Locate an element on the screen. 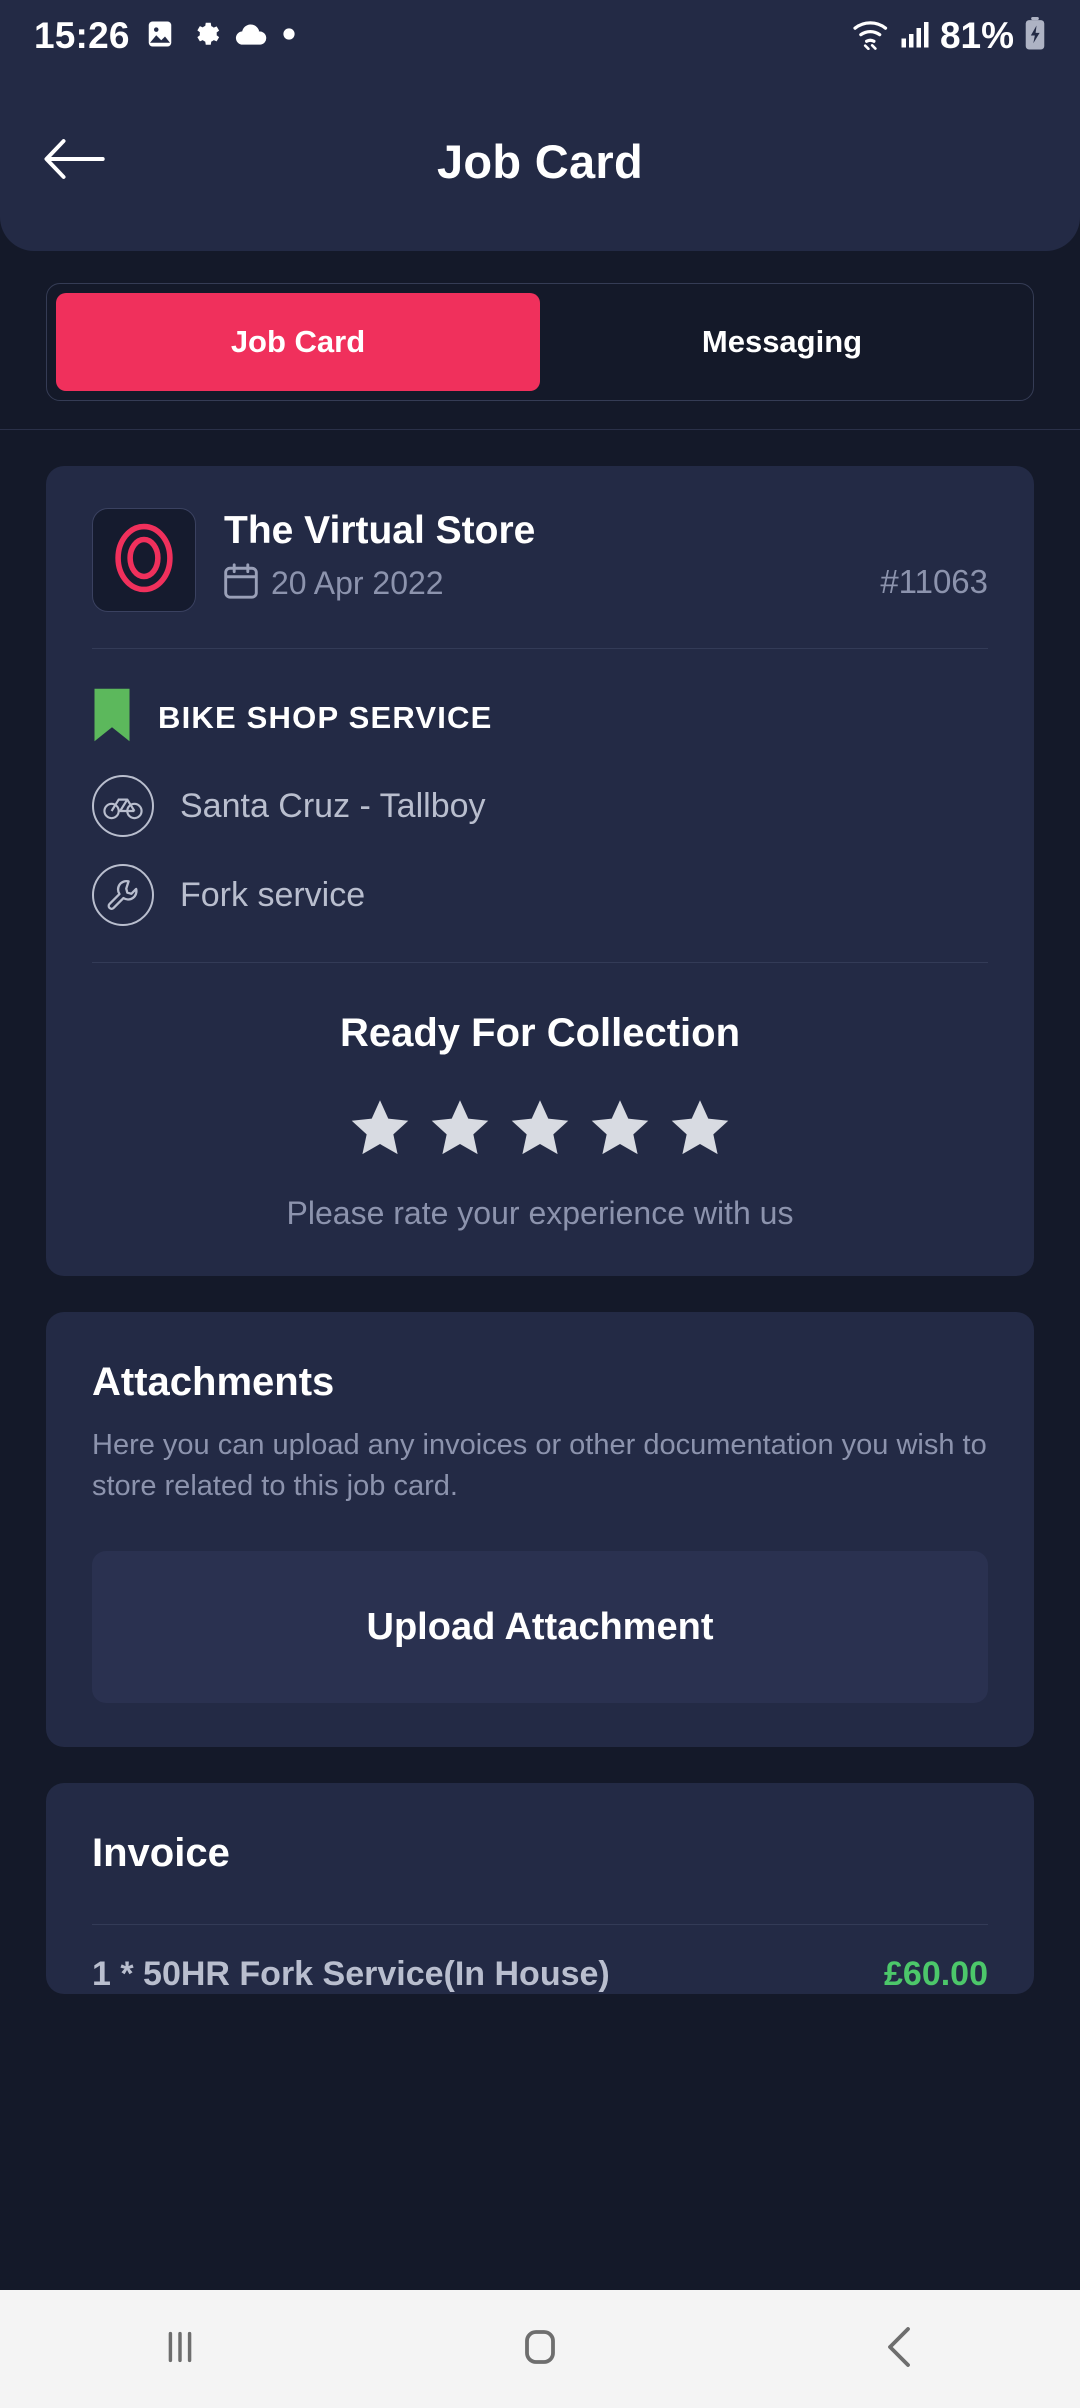 The height and width of the screenshot is (2408, 1080). attachments-title: Attachments is located at coordinates (213, 1382).